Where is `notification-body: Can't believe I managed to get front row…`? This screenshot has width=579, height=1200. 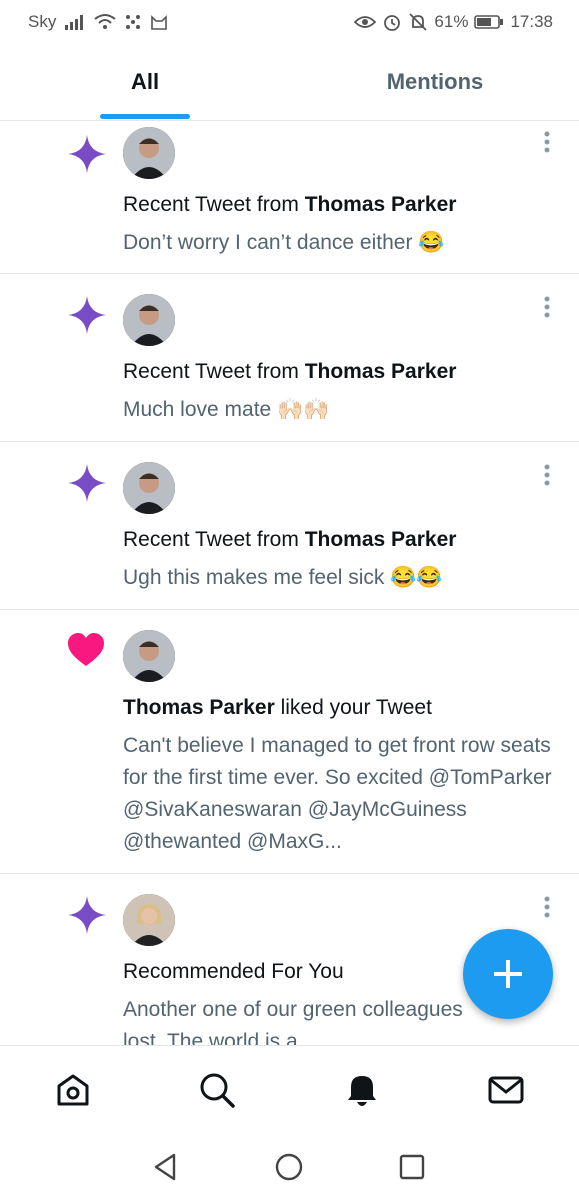
notification-body: Can't believe I managed to get front row… is located at coordinates (337, 793).